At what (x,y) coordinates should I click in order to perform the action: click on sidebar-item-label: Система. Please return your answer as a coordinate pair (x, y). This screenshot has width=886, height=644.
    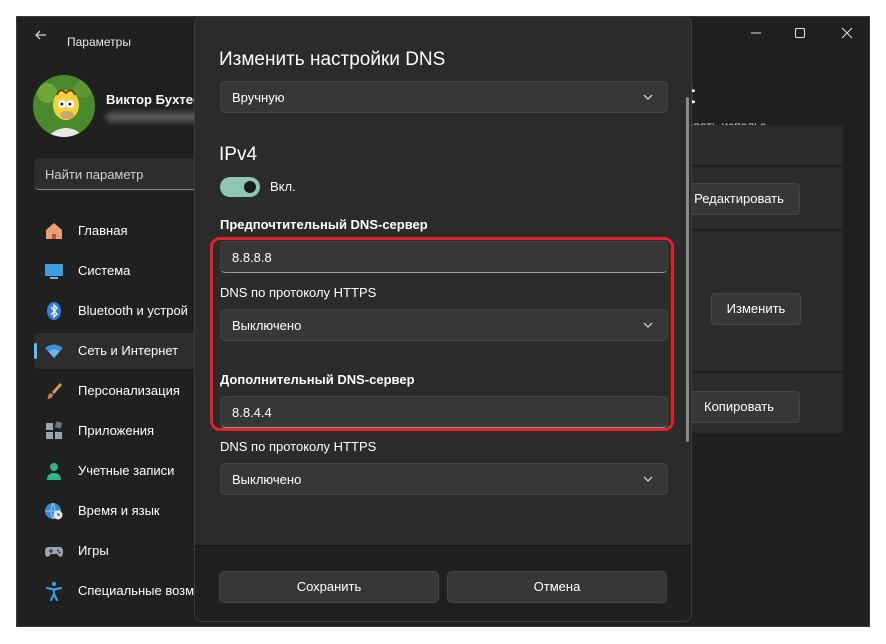
    Looking at the image, I should click on (104, 270).